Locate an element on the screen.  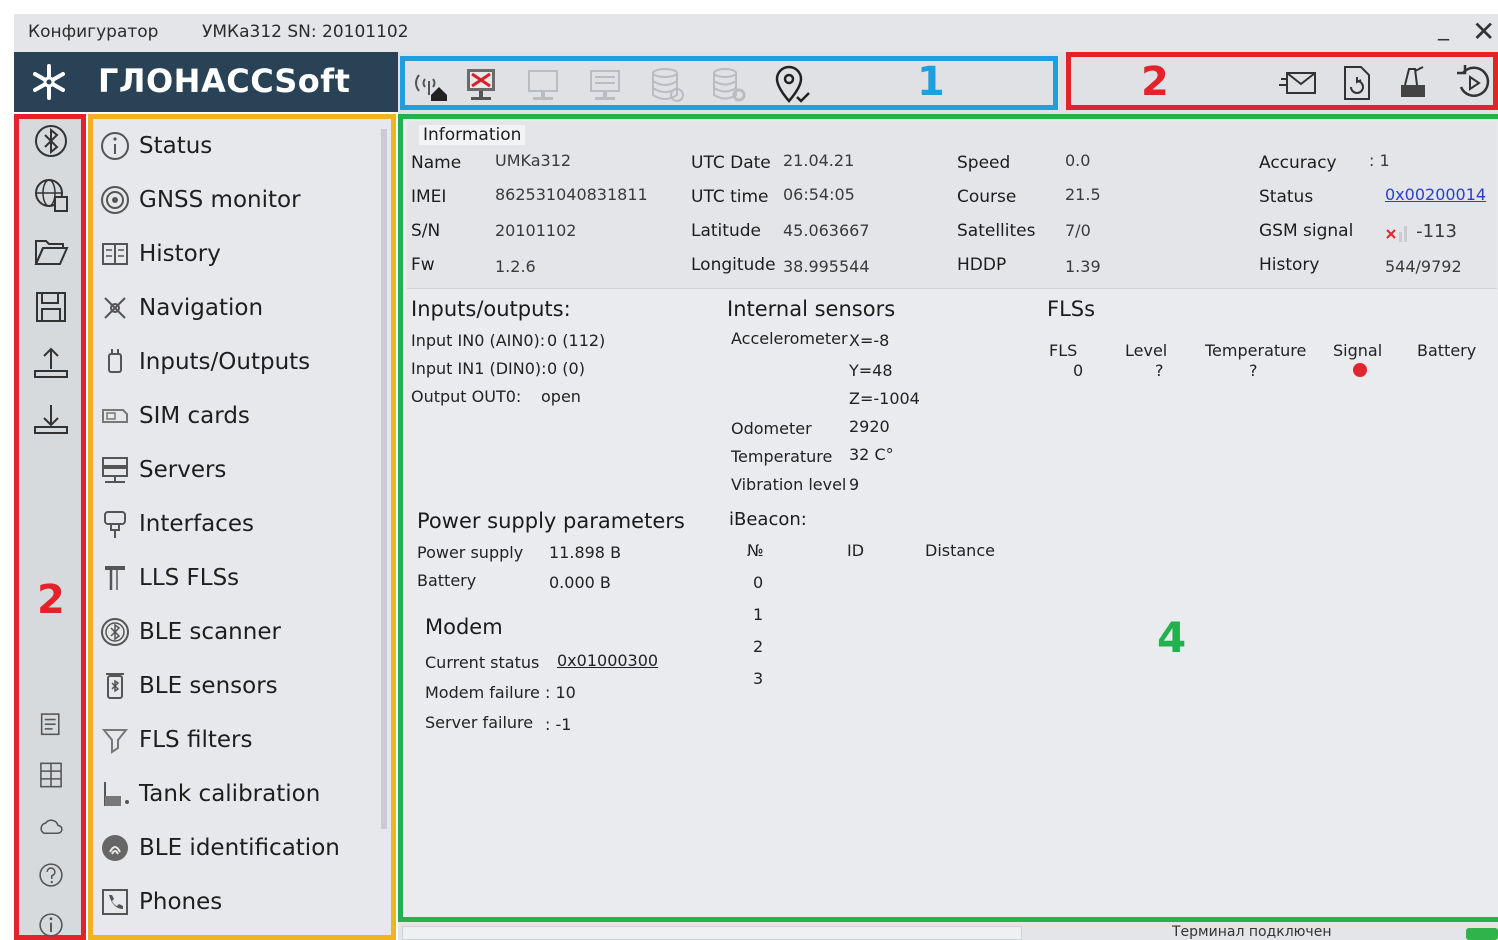
flss-header-level: Level is located at coordinates (1146, 350).